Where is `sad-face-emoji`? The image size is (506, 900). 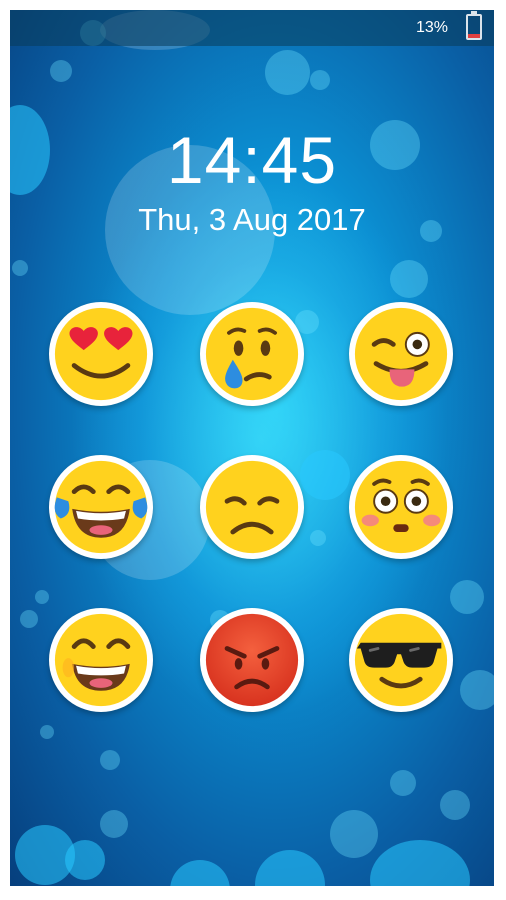
sad-face-emoji is located at coordinates (252, 507).